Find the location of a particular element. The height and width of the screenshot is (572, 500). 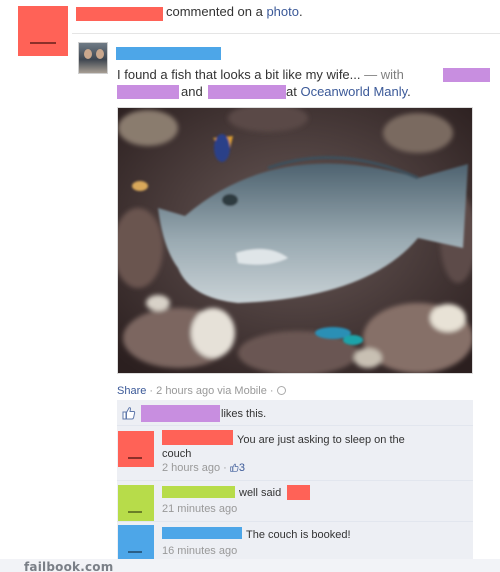

comment-3-avatar-redacted is located at coordinates (136, 543).